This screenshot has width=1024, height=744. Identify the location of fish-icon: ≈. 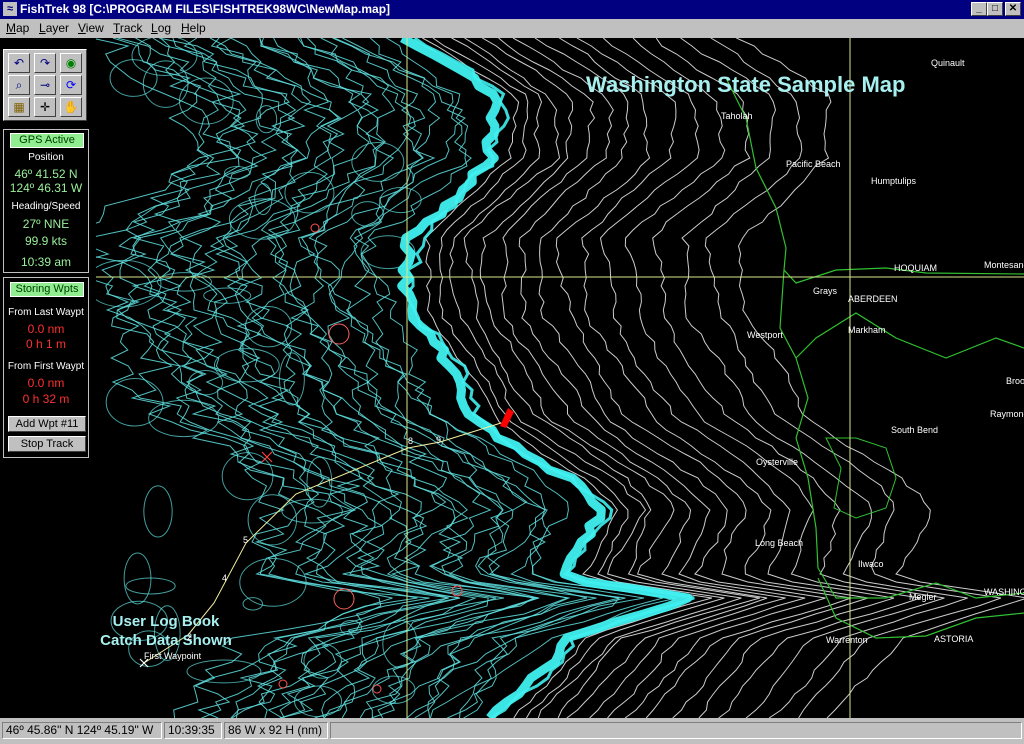
(10, 9).